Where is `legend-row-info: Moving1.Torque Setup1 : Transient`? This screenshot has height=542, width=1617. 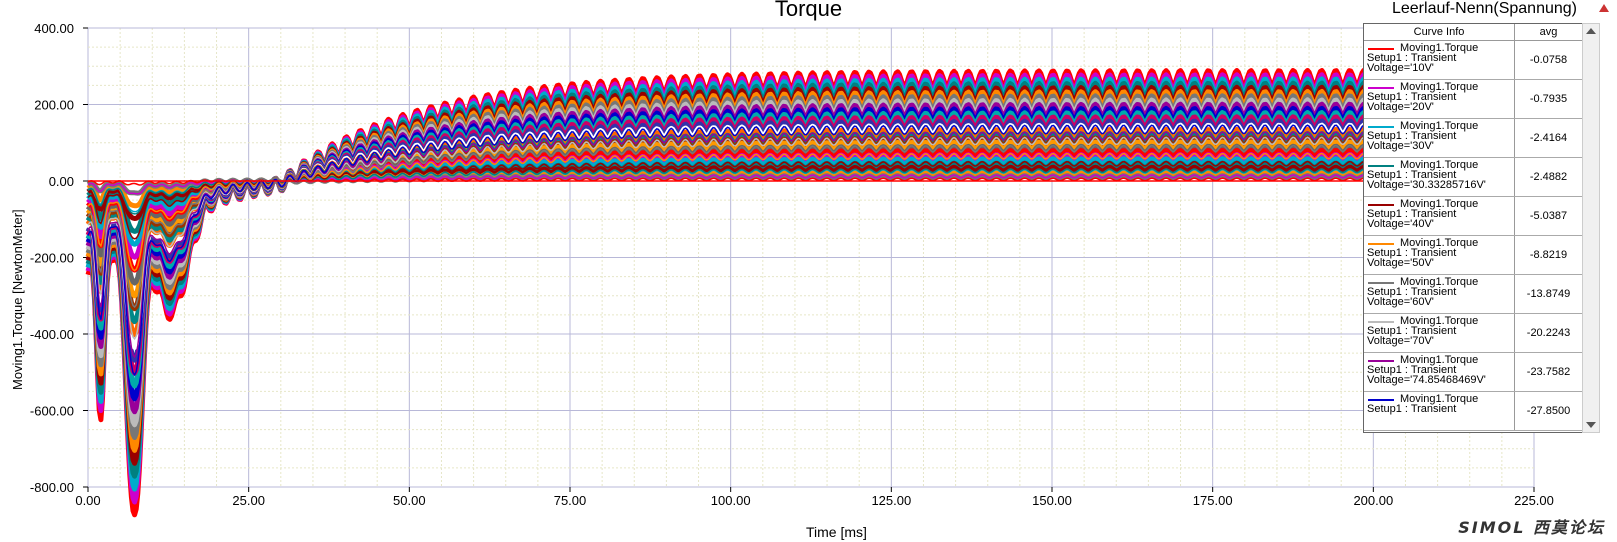
legend-row-info: Moving1.Torque Setup1 : Transient is located at coordinates (1439, 411).